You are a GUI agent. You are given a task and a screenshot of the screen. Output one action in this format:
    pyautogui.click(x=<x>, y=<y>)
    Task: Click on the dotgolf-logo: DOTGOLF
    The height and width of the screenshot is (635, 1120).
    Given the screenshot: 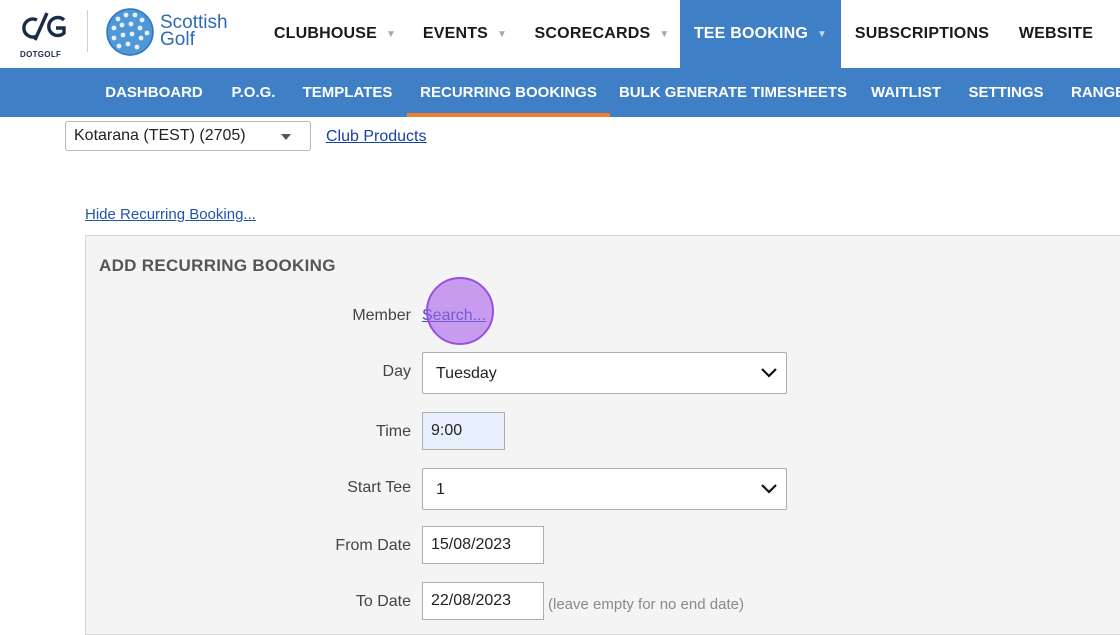 What is the action you would take?
    pyautogui.click(x=44, y=34)
    